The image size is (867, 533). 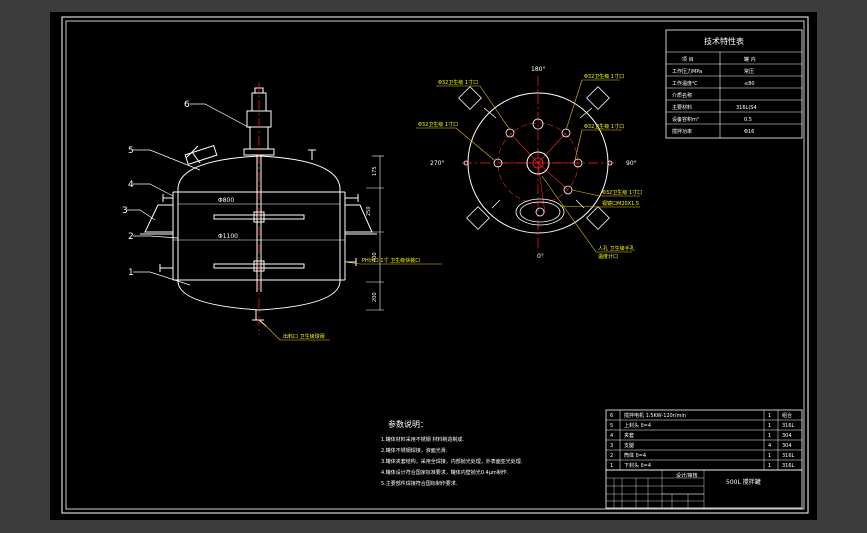 I want to click on spec-r0-c1: 罐 内, so click(x=750, y=59).